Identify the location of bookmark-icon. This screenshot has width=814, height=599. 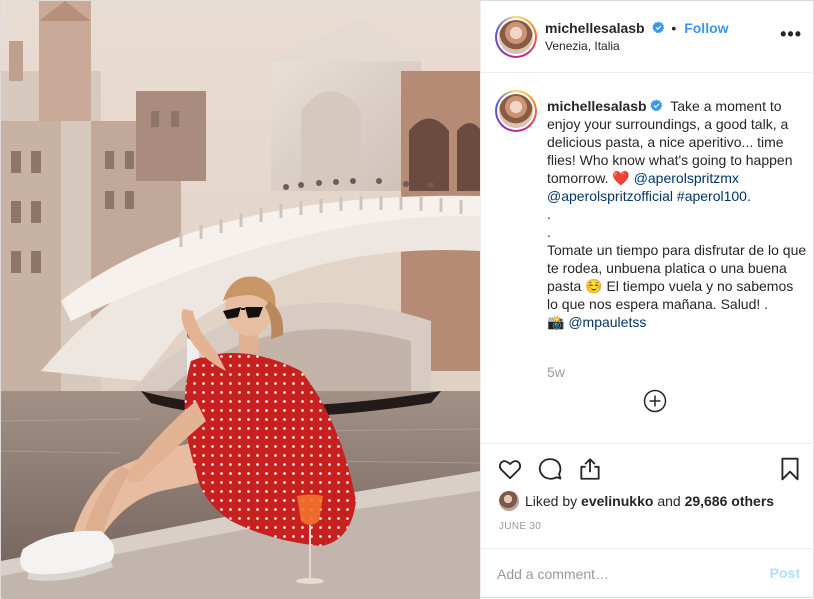
(790, 469).